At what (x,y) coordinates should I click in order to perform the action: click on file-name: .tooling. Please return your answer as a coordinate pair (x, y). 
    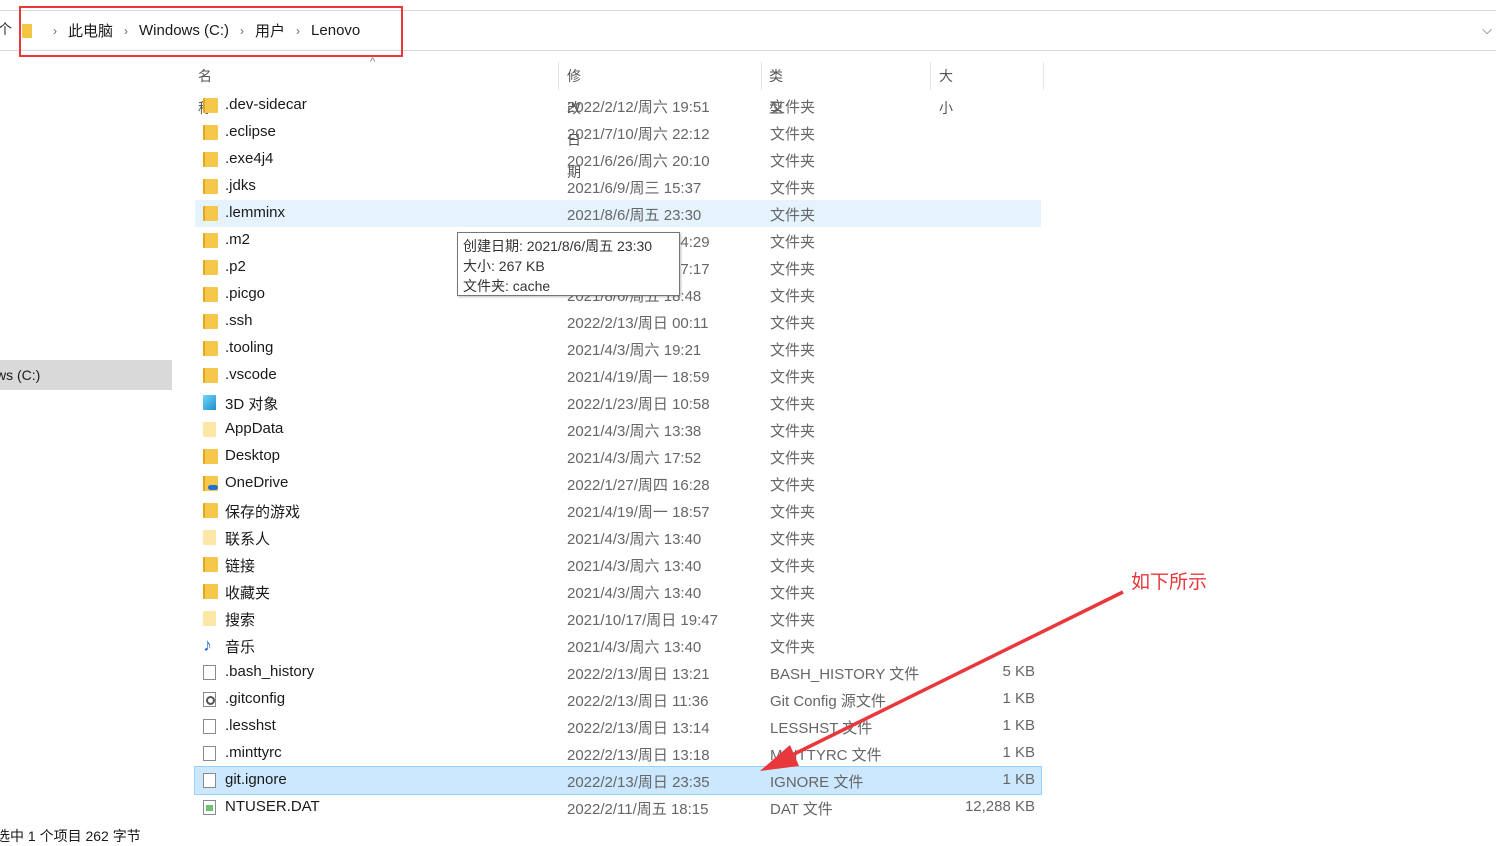
    Looking at the image, I should click on (249, 347).